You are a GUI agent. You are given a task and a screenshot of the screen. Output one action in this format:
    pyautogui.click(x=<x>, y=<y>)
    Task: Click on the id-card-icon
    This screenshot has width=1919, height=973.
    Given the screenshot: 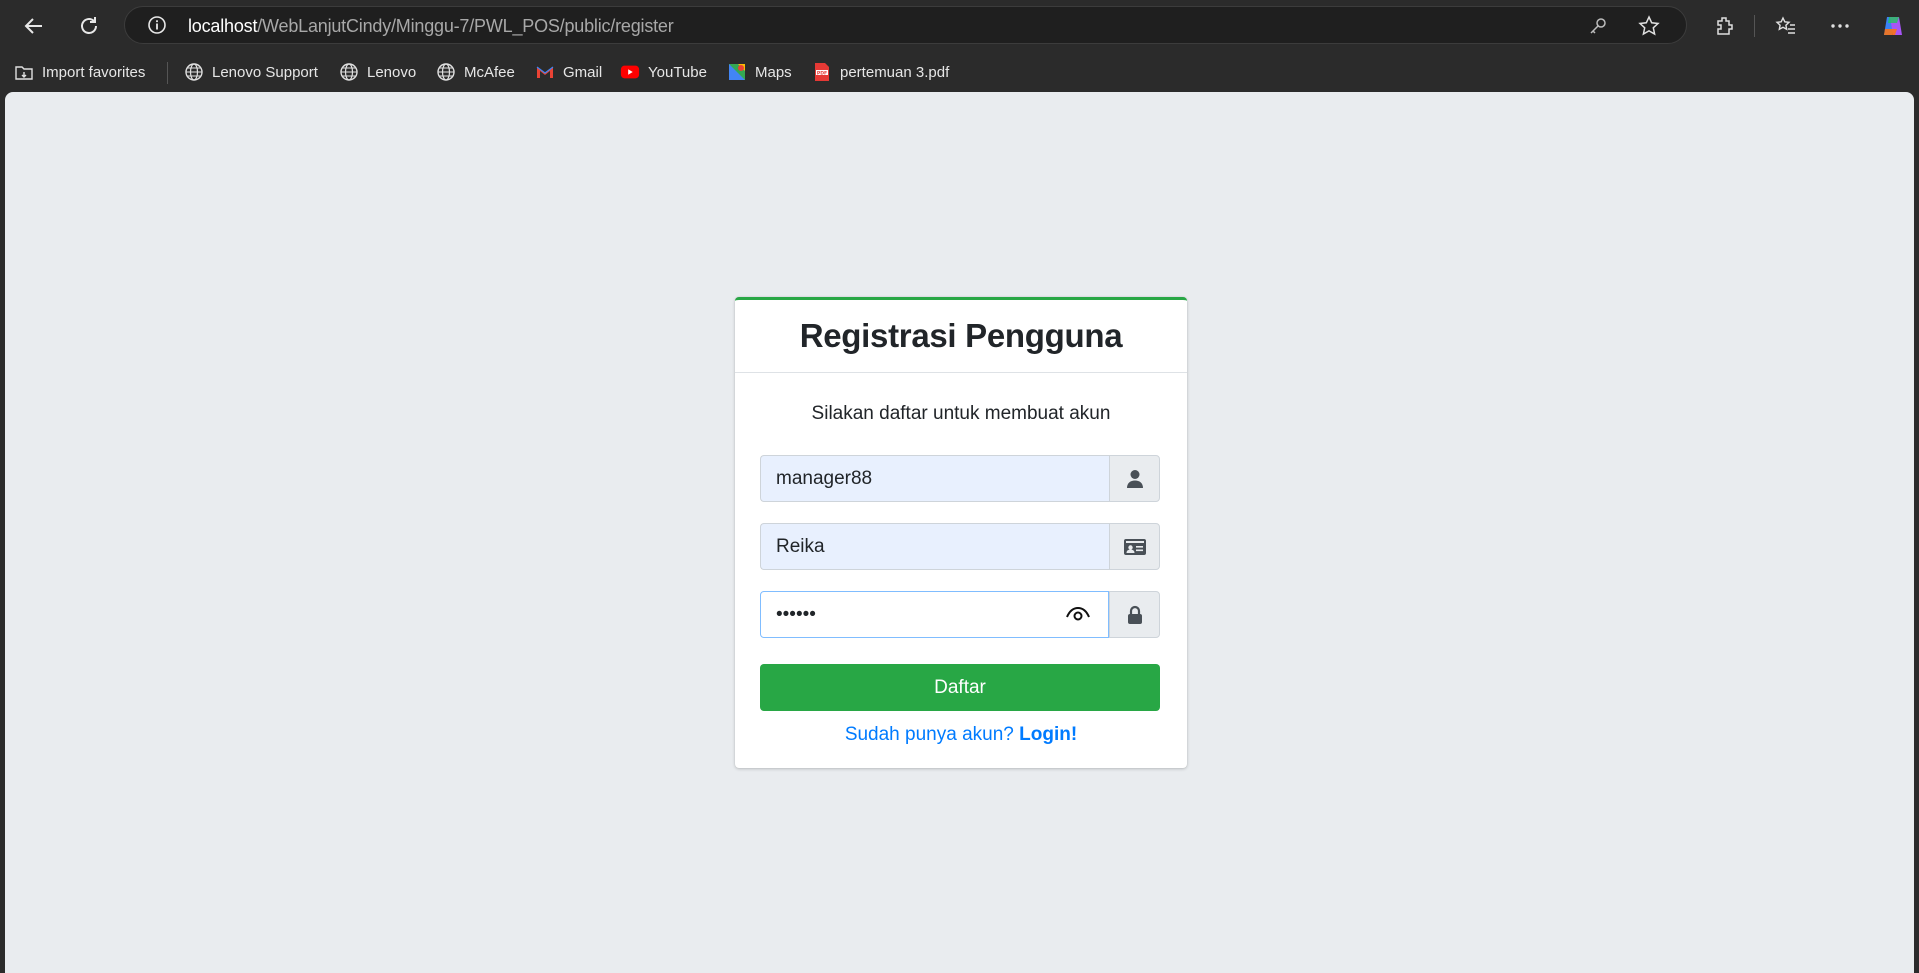 What is the action you would take?
    pyautogui.click(x=1134, y=546)
    